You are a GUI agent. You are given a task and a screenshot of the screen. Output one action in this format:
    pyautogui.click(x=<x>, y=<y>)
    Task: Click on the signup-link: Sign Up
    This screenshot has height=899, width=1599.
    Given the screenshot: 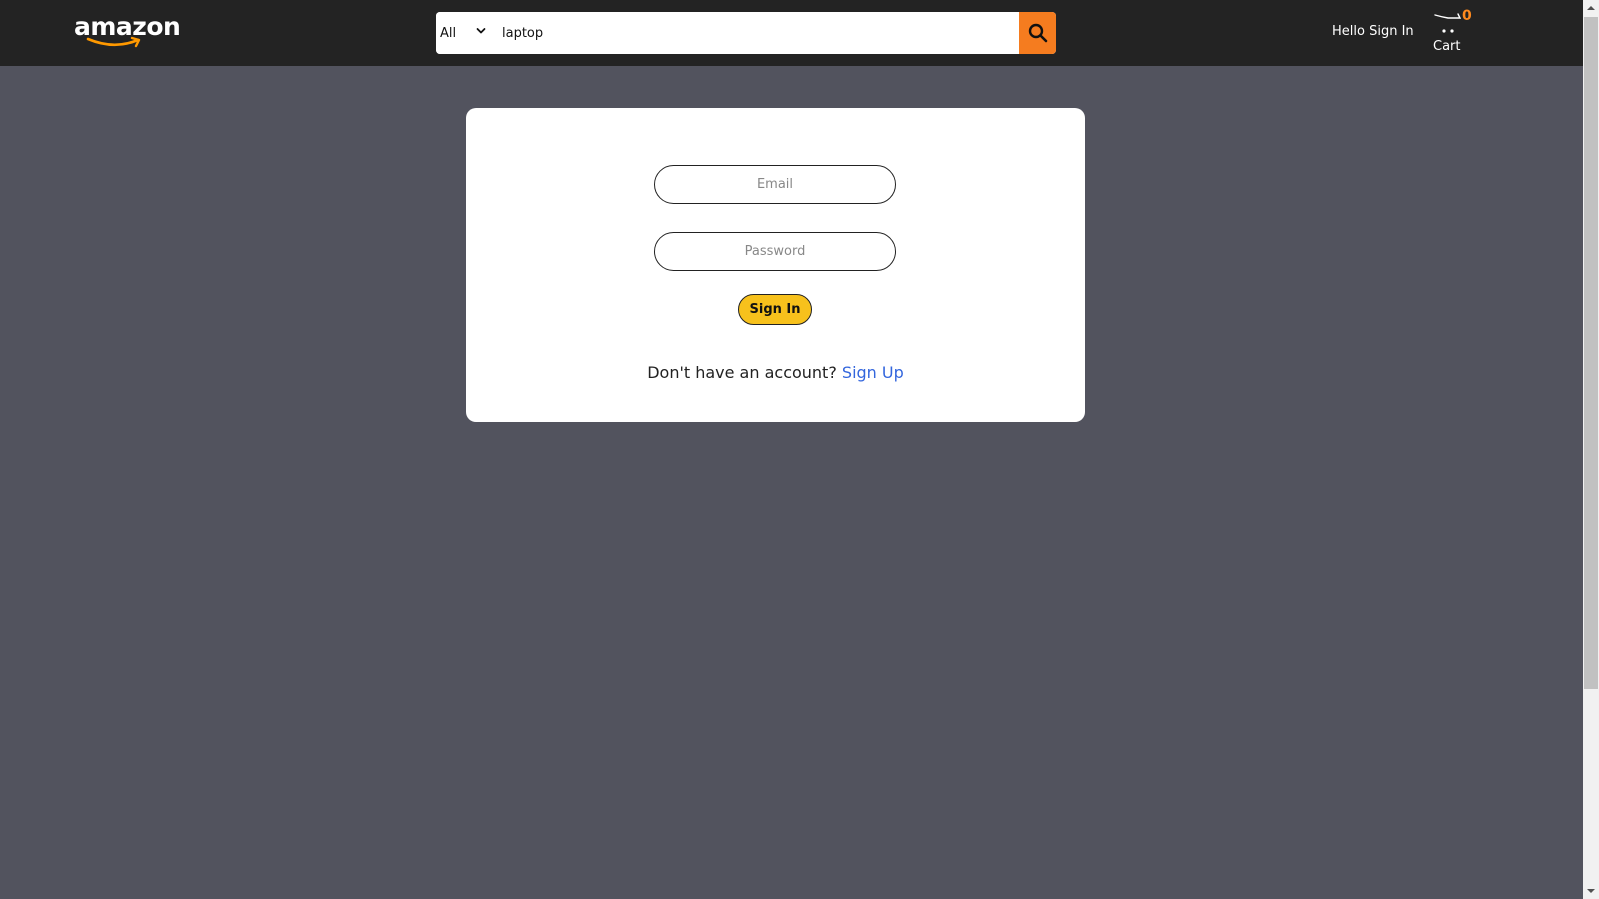 What is the action you would take?
    pyautogui.click(x=873, y=372)
    